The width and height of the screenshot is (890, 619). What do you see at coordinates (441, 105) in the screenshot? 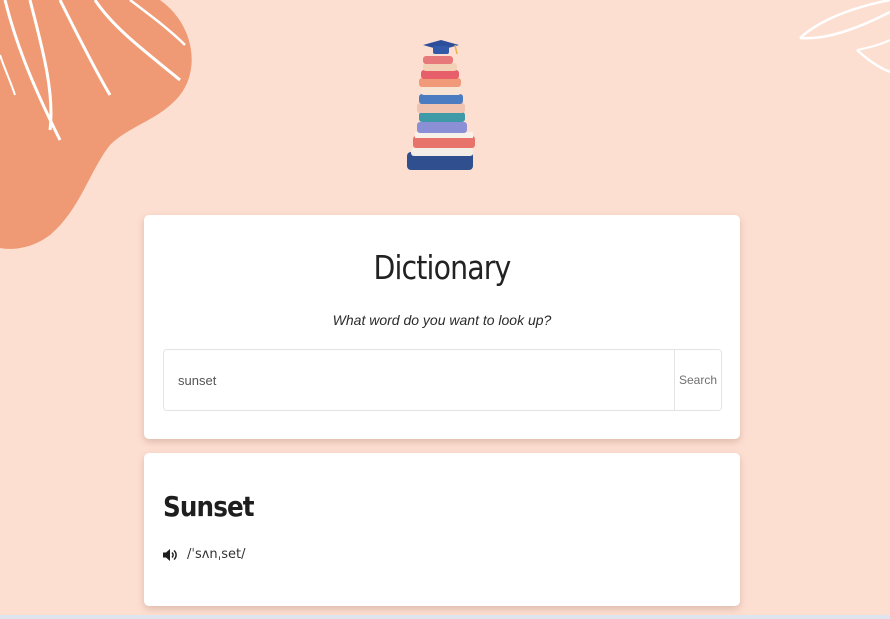
I see `book-stack-icon` at bounding box center [441, 105].